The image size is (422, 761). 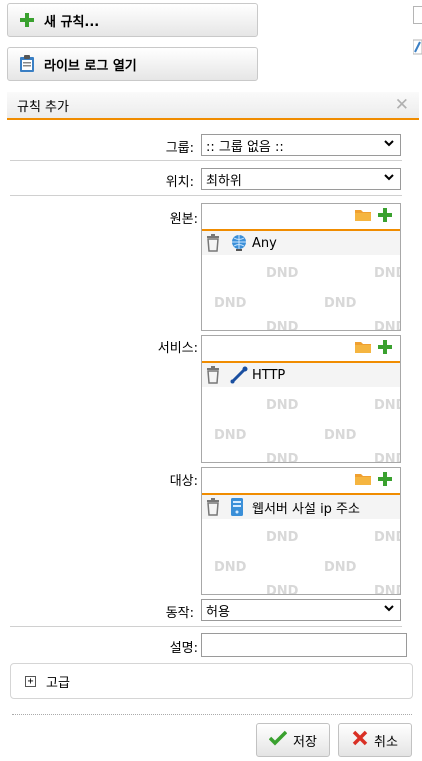 What do you see at coordinates (179, 613) in the screenshot?
I see `action-label: 동작:` at bounding box center [179, 613].